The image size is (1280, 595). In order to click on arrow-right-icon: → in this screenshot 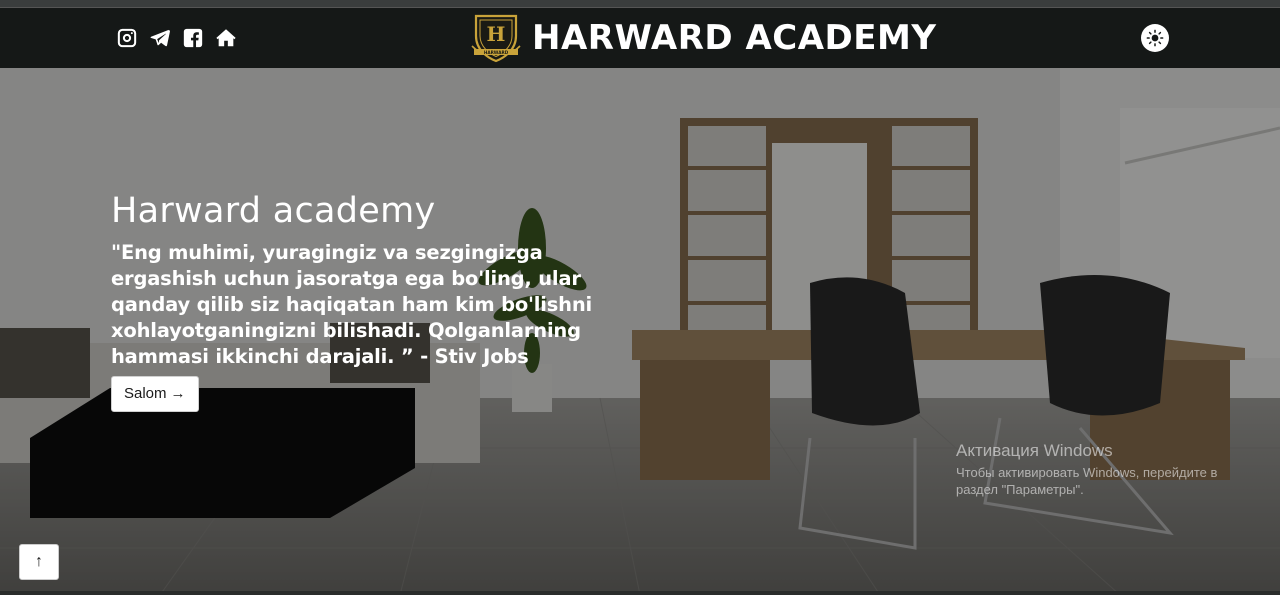, I will do `click(178, 394)`.